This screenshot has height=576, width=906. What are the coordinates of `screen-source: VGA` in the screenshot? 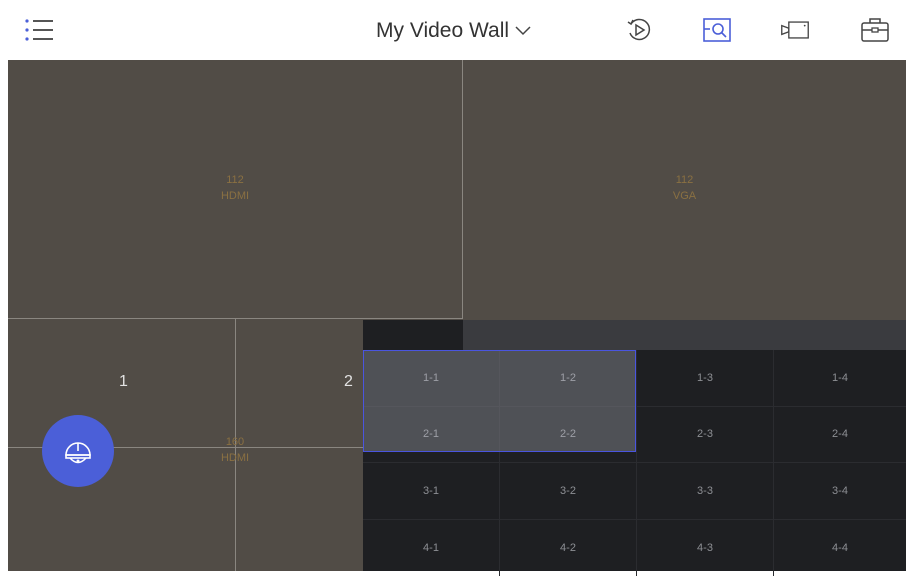 It's located at (684, 196).